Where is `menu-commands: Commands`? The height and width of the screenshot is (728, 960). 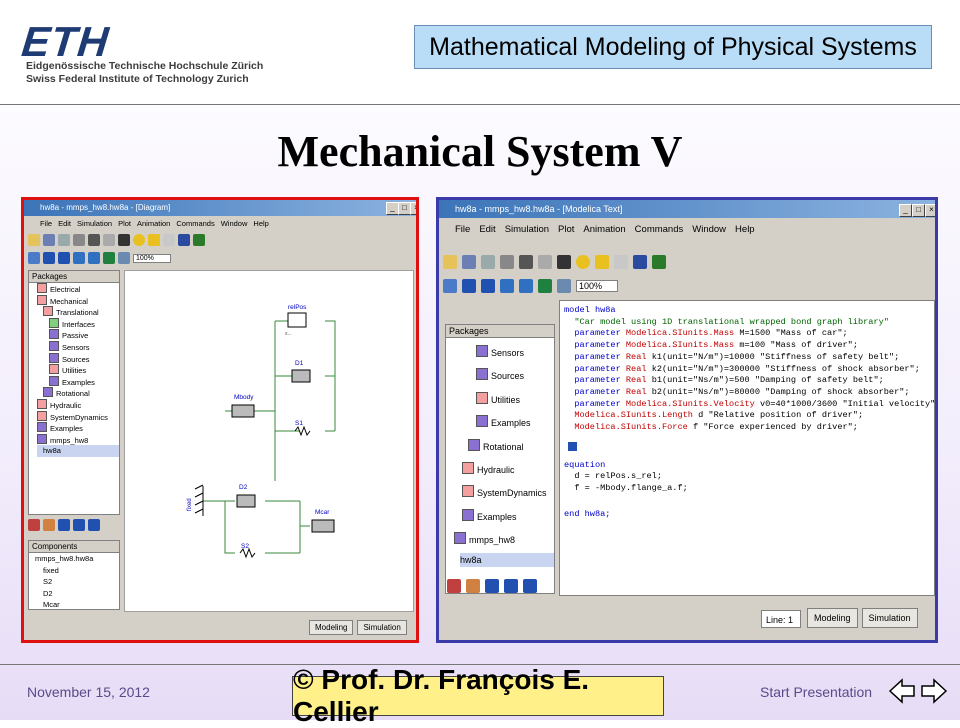
menu-commands: Commands is located at coordinates (195, 223).